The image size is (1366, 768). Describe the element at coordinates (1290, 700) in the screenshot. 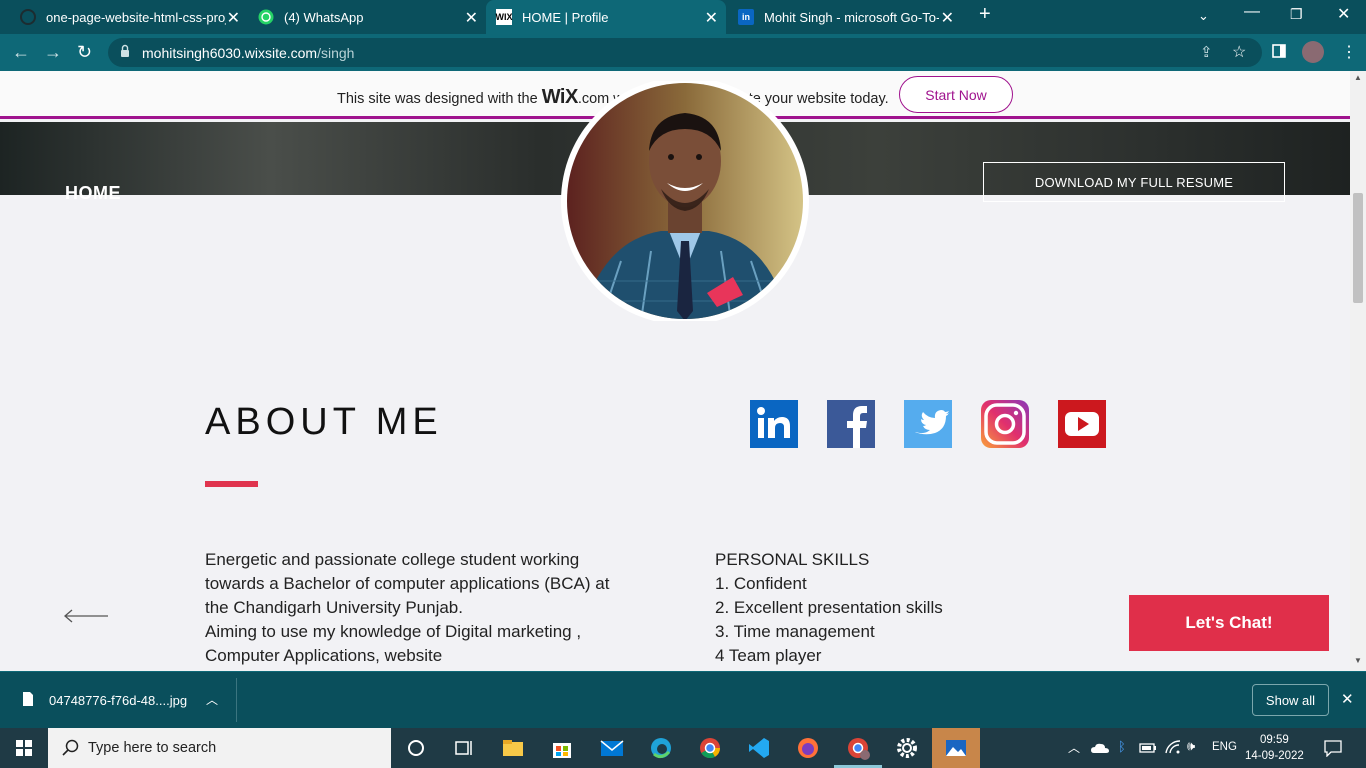

I see `show-all-button: Show all` at that location.